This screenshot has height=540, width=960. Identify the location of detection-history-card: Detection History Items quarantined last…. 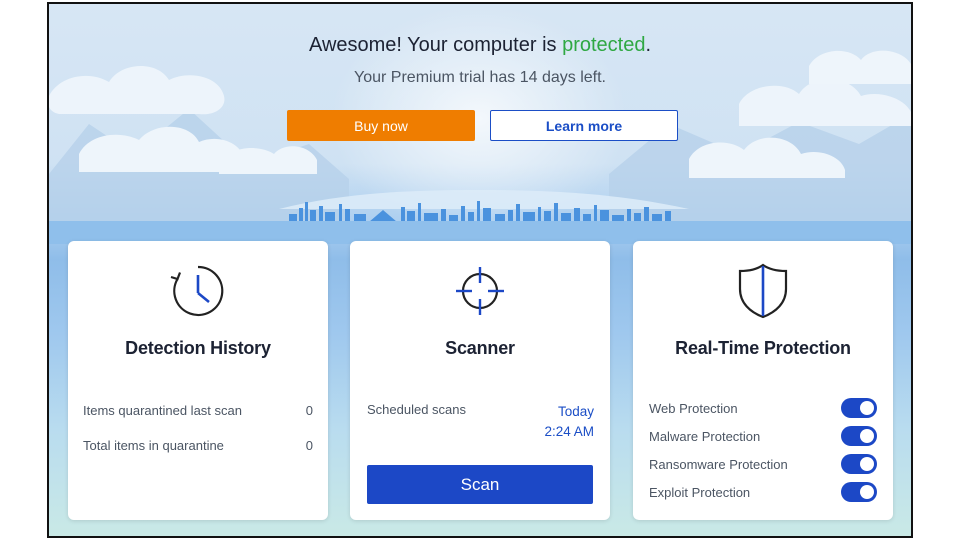
(198, 380).